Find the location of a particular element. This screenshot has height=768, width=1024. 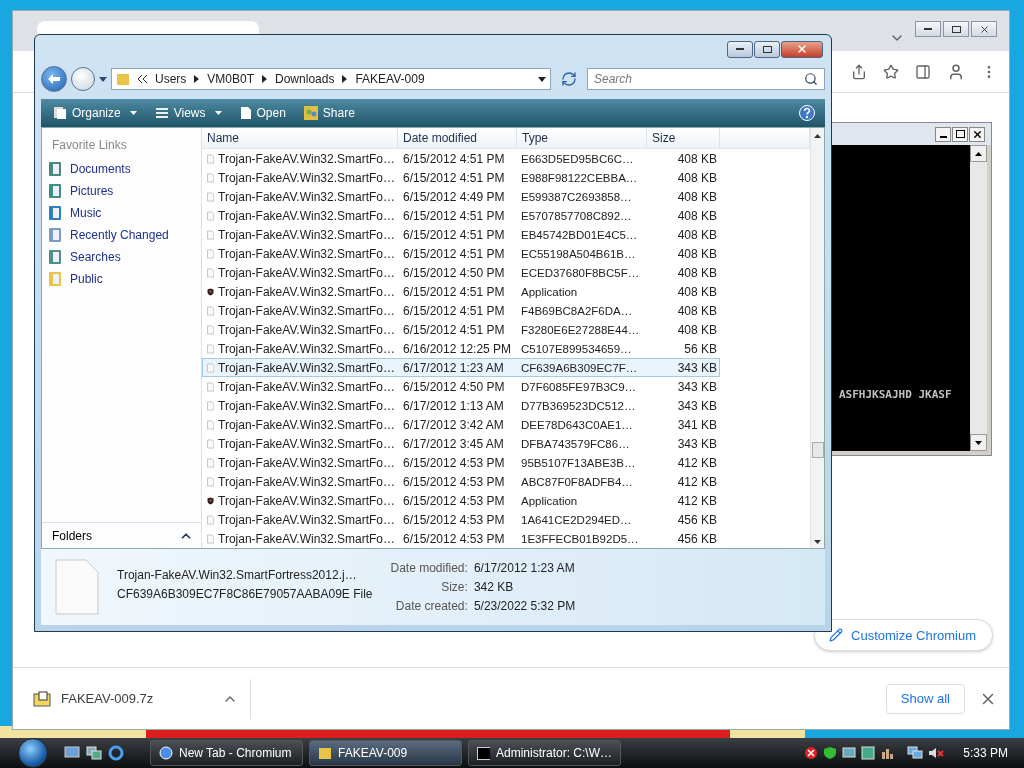

table-cell-text: Application is located at coordinates (549, 291).